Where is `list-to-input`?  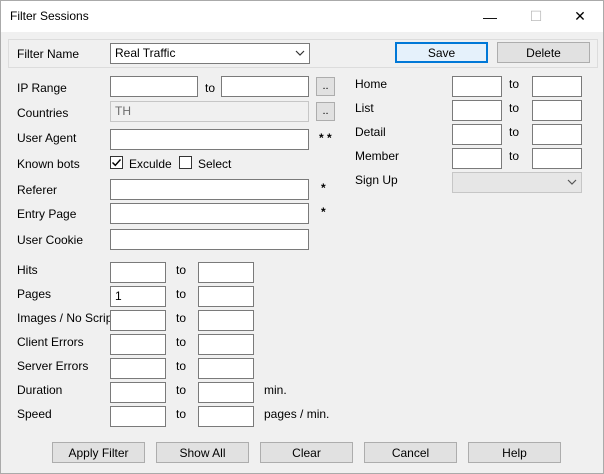 list-to-input is located at coordinates (557, 110).